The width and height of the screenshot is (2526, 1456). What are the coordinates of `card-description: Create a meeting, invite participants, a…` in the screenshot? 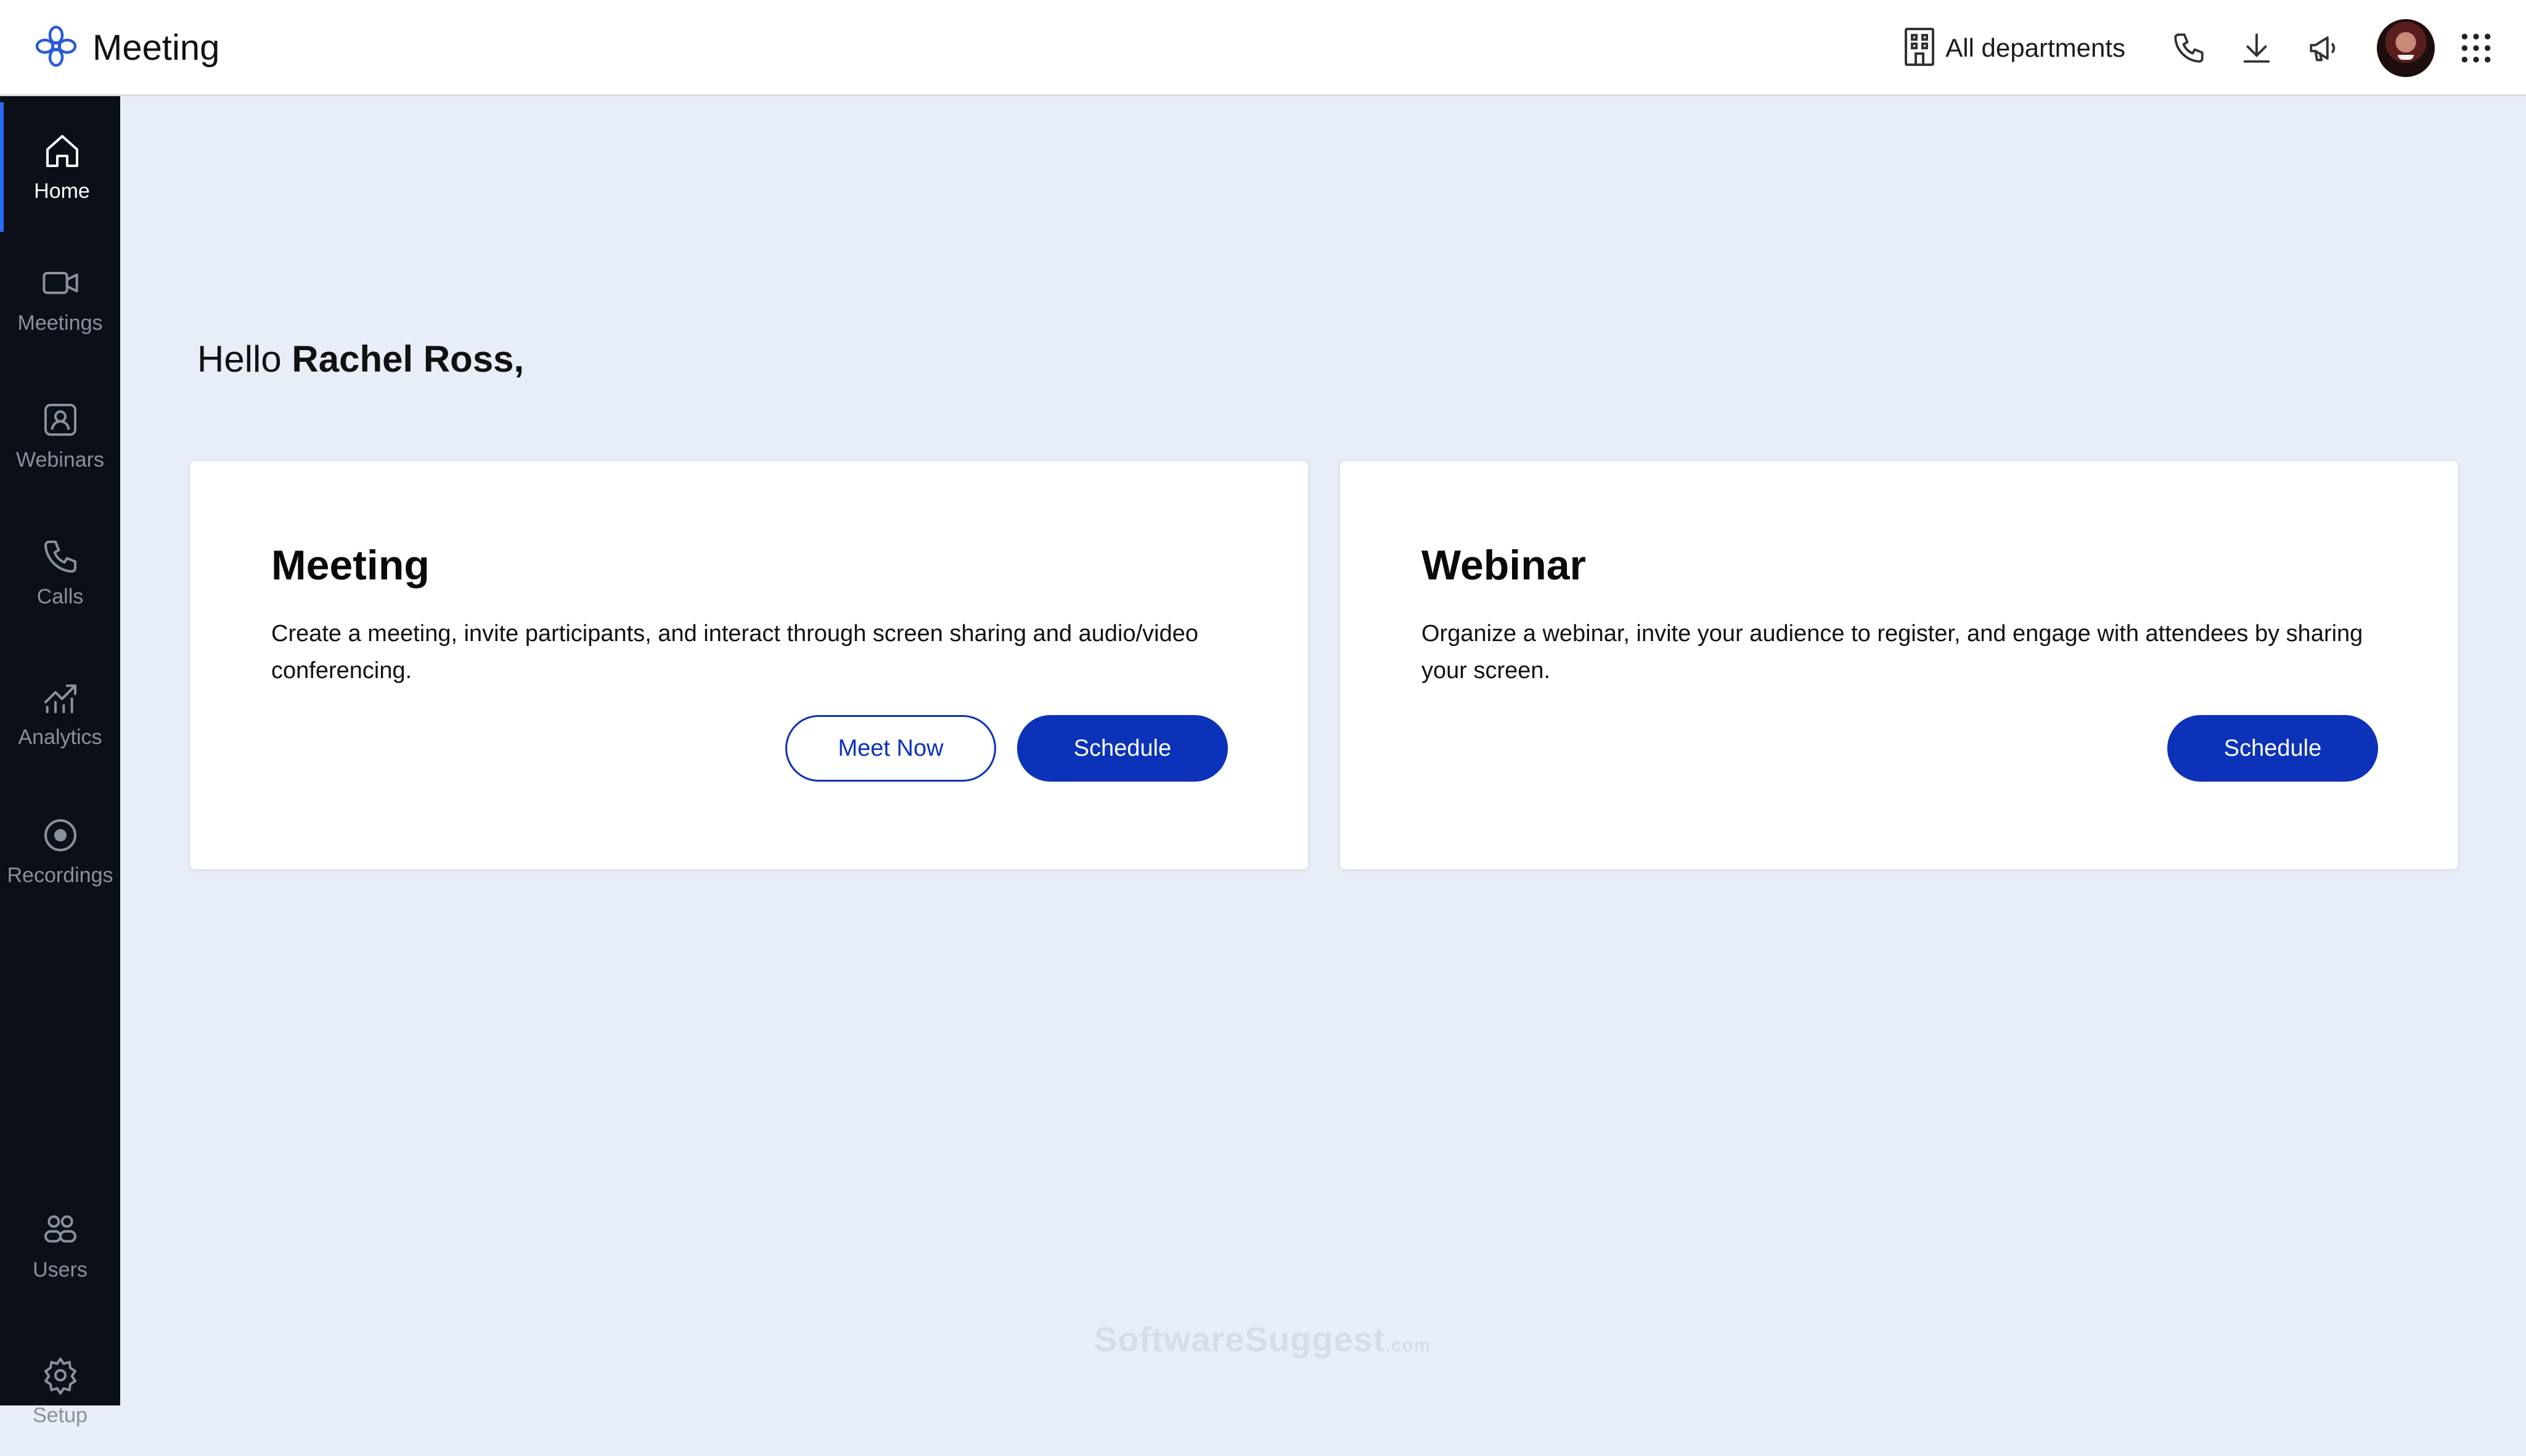 It's located at (735, 652).